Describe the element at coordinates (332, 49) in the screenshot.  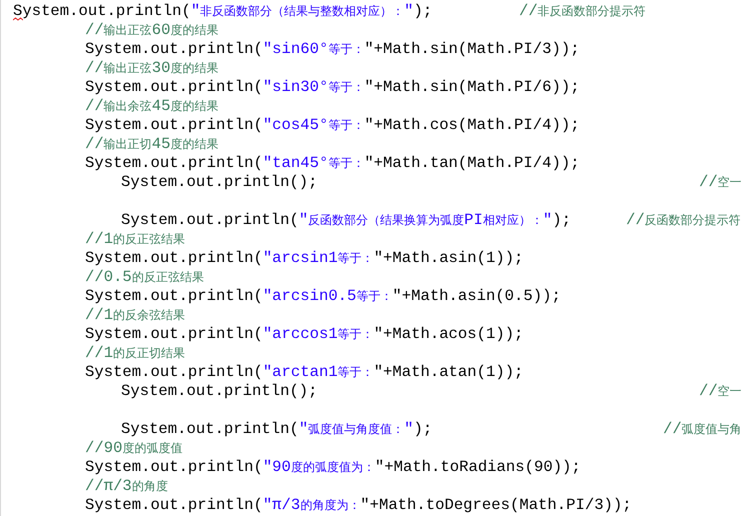
I see `code-statement: System.out.println("sin60°等于："+Math.sin(Math.PI/3));` at that location.